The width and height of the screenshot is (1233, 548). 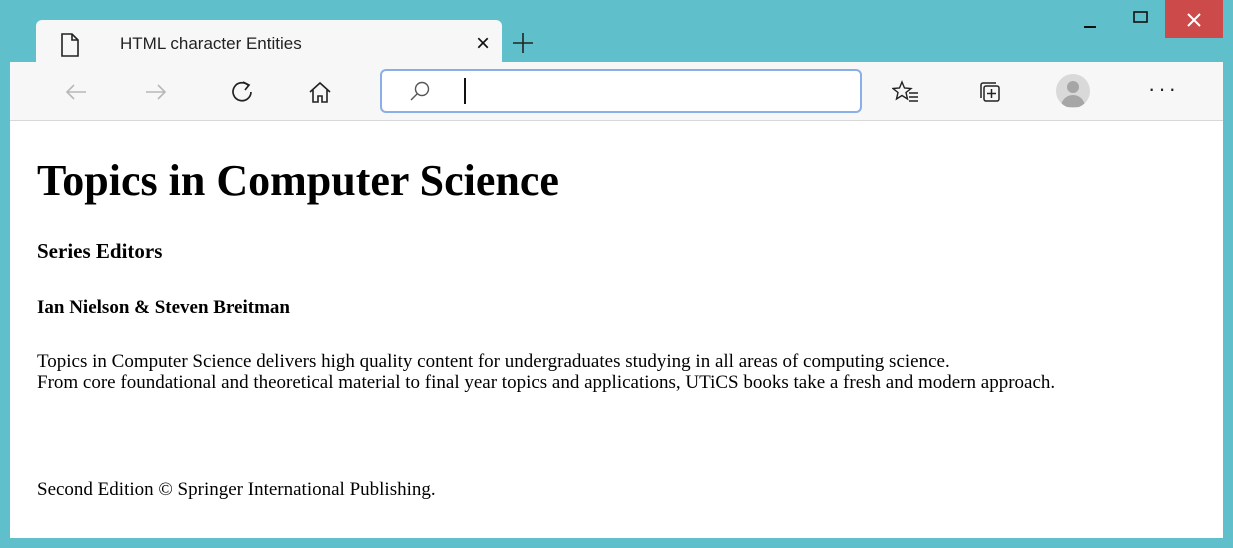 I want to click on page-title: Topics in Computer Science, so click(x=298, y=180).